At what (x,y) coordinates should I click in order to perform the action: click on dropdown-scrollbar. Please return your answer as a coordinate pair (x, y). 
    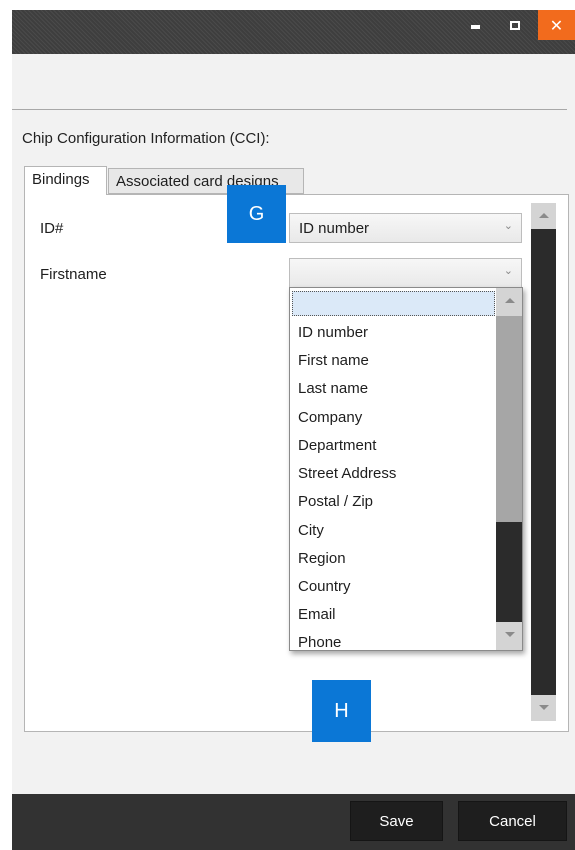
    Looking at the image, I should click on (509, 469).